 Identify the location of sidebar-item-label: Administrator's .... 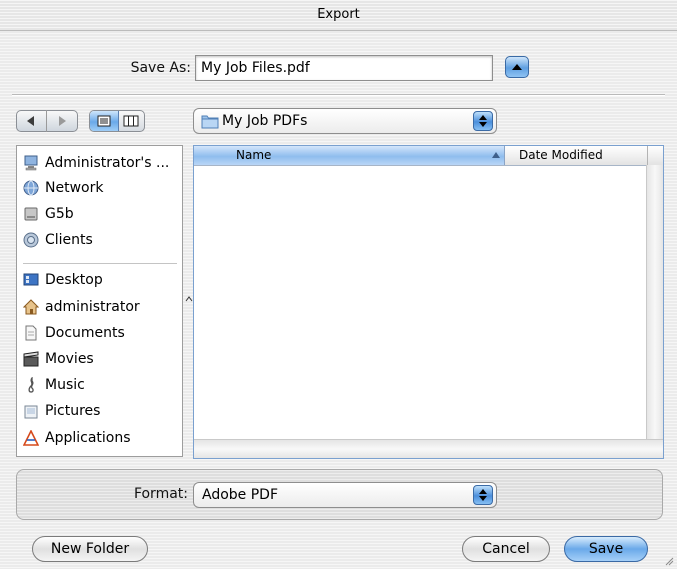
(107, 163).